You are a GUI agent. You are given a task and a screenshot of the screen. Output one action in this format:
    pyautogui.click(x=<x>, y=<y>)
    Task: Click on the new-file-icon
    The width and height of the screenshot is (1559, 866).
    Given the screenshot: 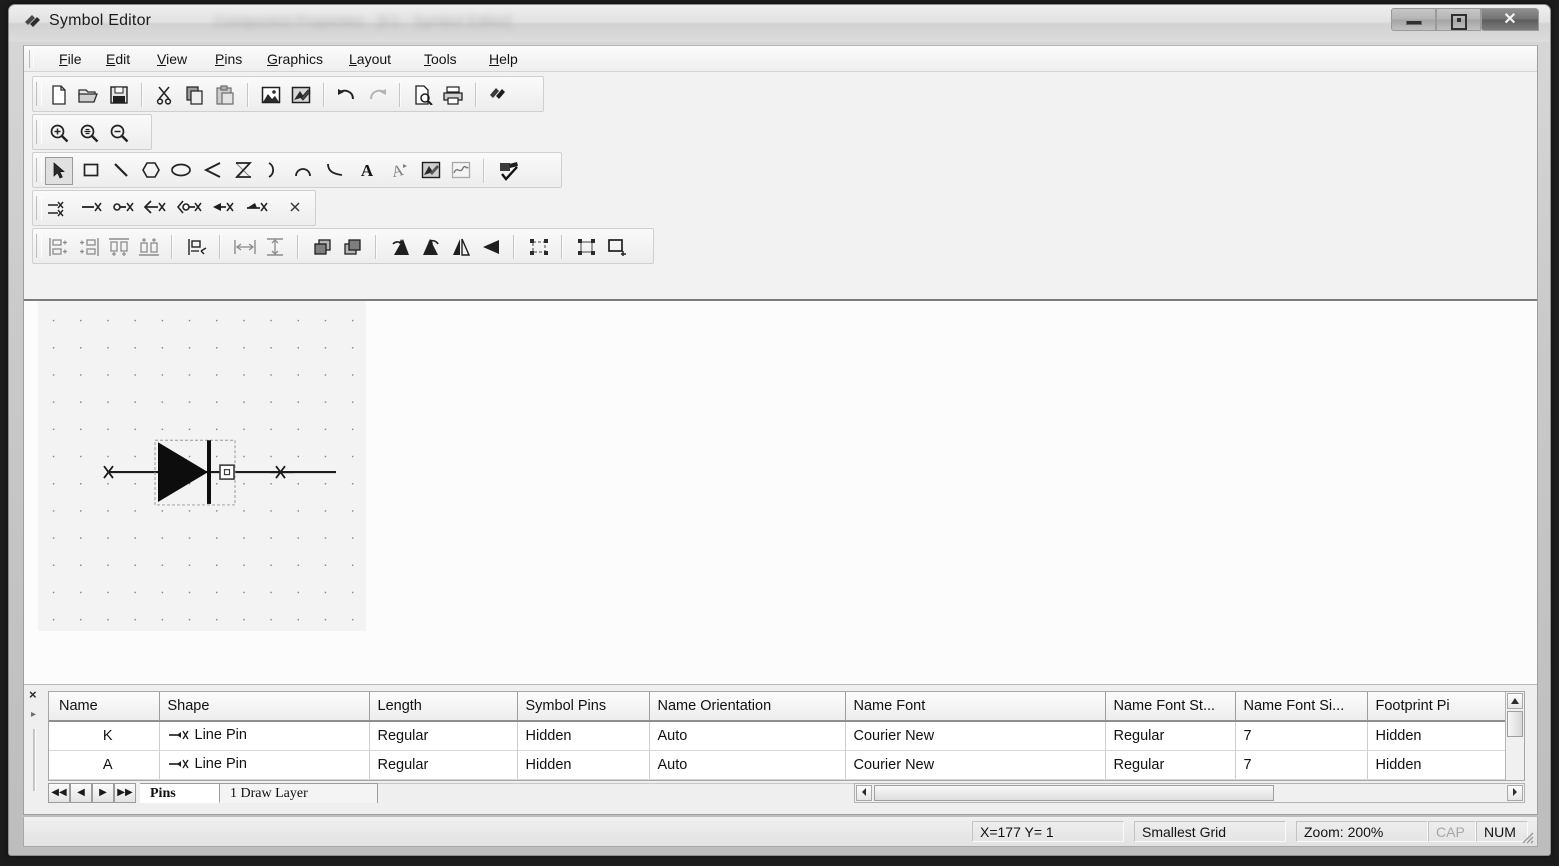 What is the action you would take?
    pyautogui.click(x=59, y=95)
    